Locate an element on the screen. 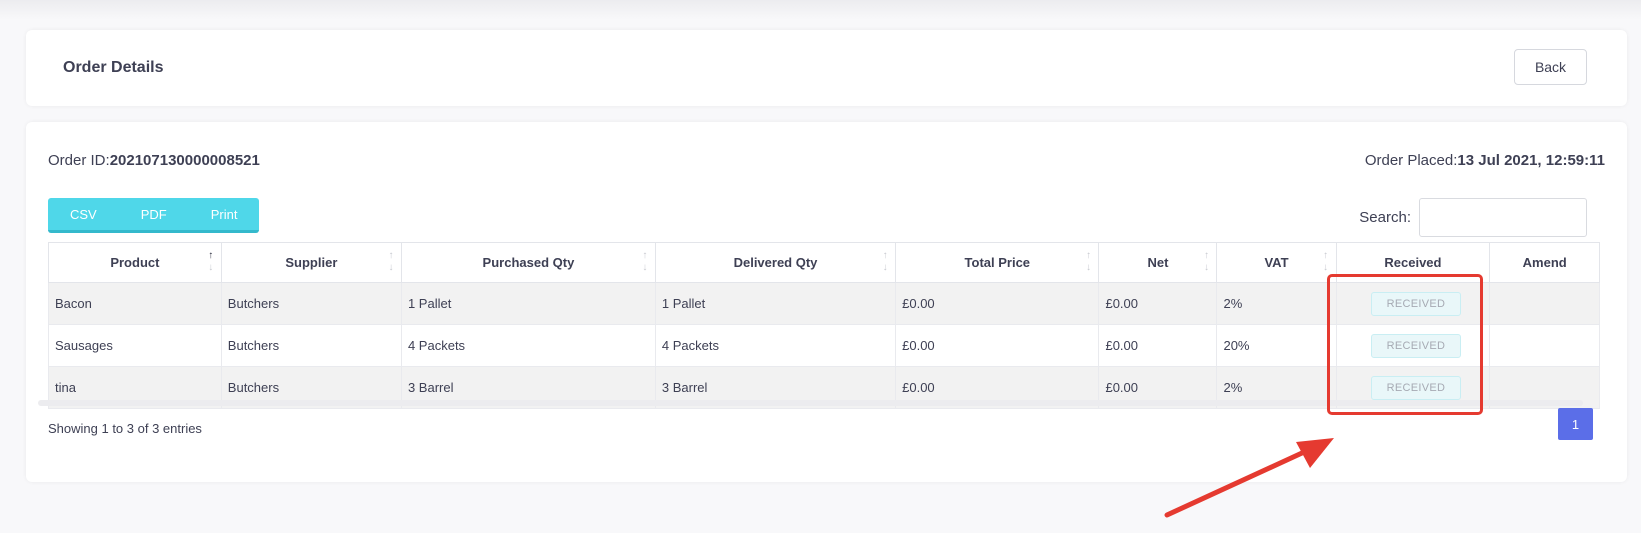  cell-purchased-qty: 4 Packets is located at coordinates (528, 345).